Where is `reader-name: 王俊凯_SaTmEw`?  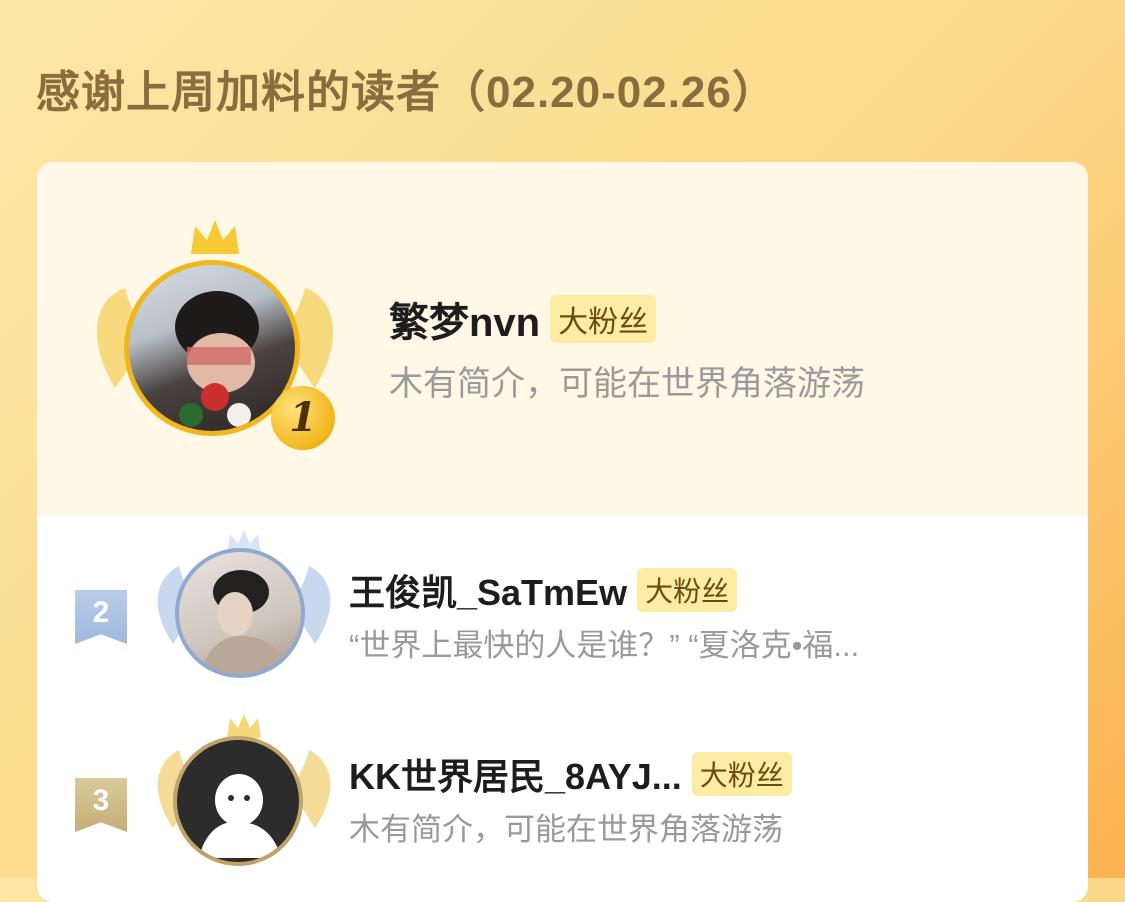
reader-name: 王俊凯_SaTmEw is located at coordinates (488, 590).